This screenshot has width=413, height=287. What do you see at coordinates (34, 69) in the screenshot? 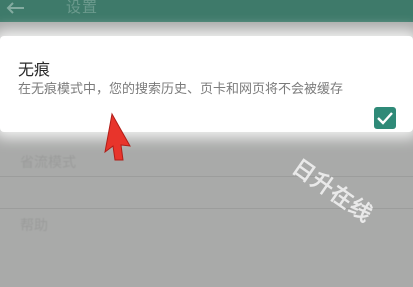
I see `setting-title: 无痕` at bounding box center [34, 69].